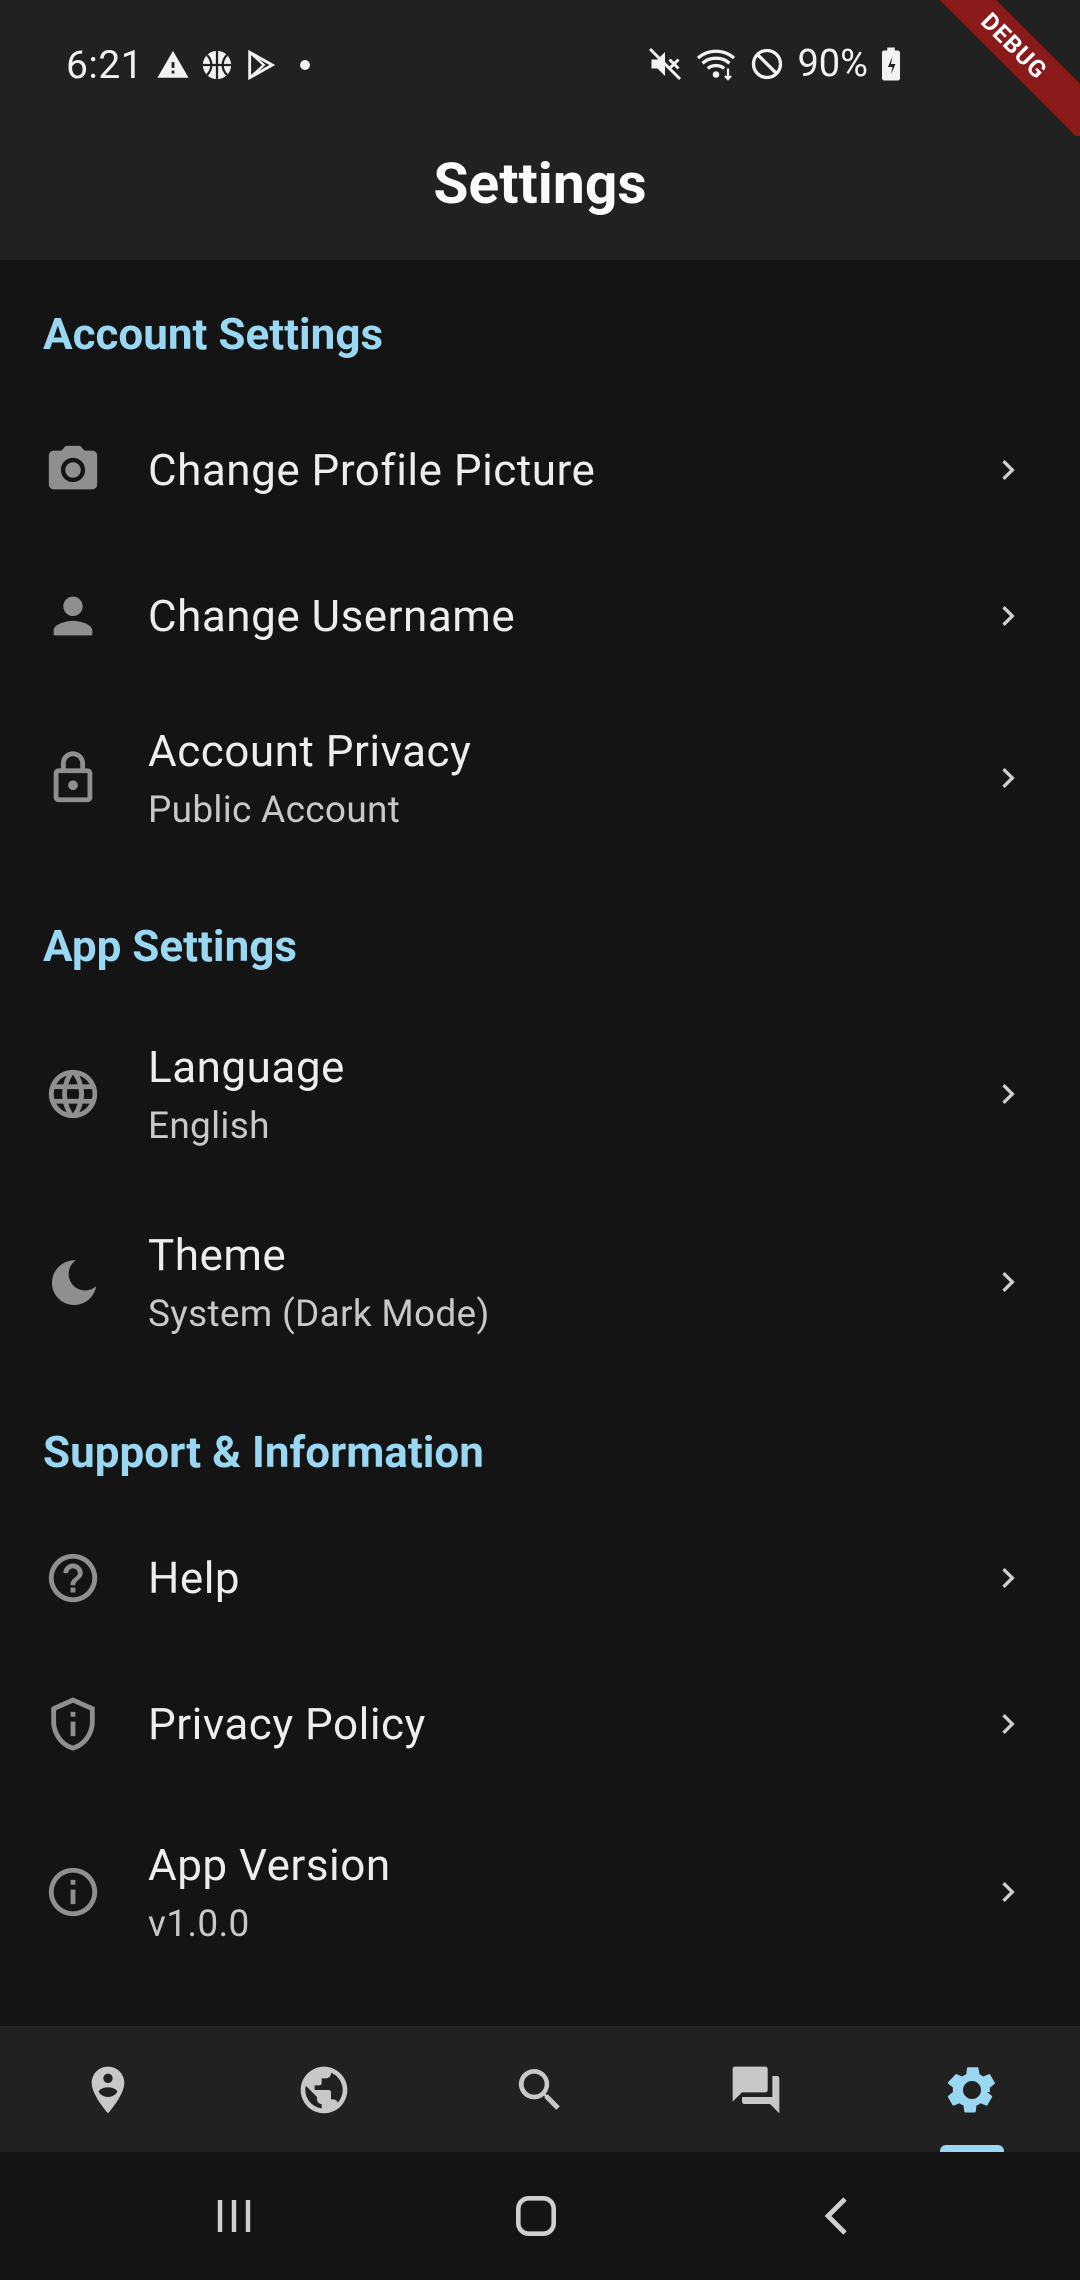 This screenshot has height=2280, width=1080. What do you see at coordinates (217, 65) in the screenshot?
I see `basketball-icon` at bounding box center [217, 65].